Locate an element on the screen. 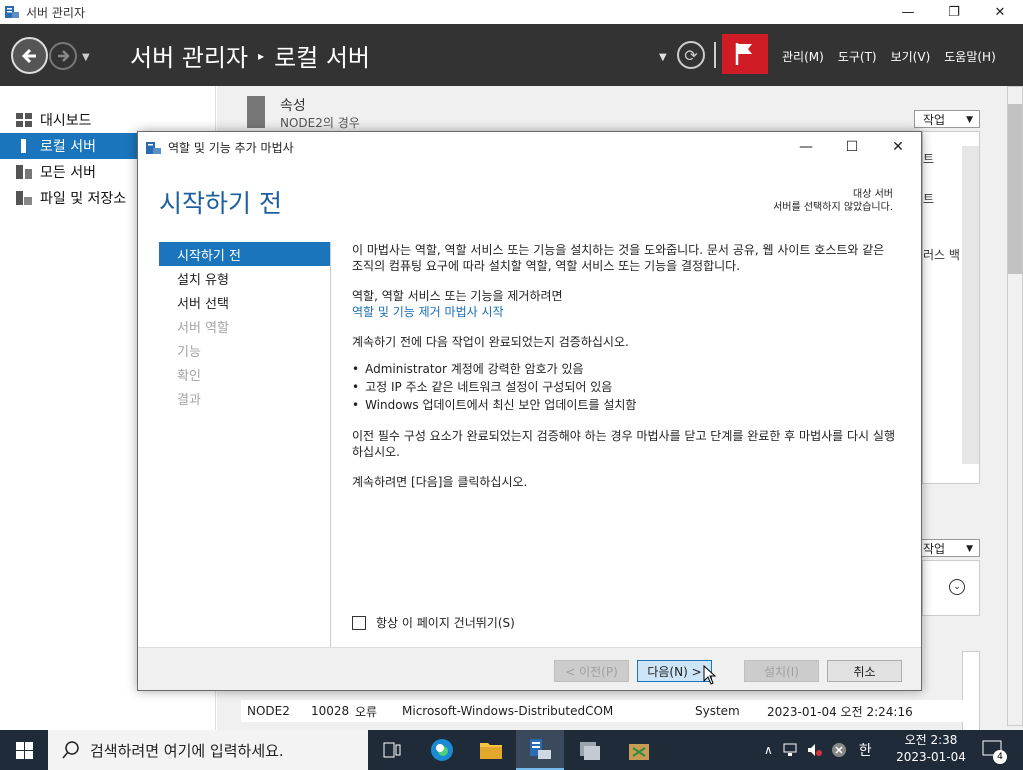 The width and height of the screenshot is (1023, 770). restore-button: ❐ is located at coordinates (954, 12).